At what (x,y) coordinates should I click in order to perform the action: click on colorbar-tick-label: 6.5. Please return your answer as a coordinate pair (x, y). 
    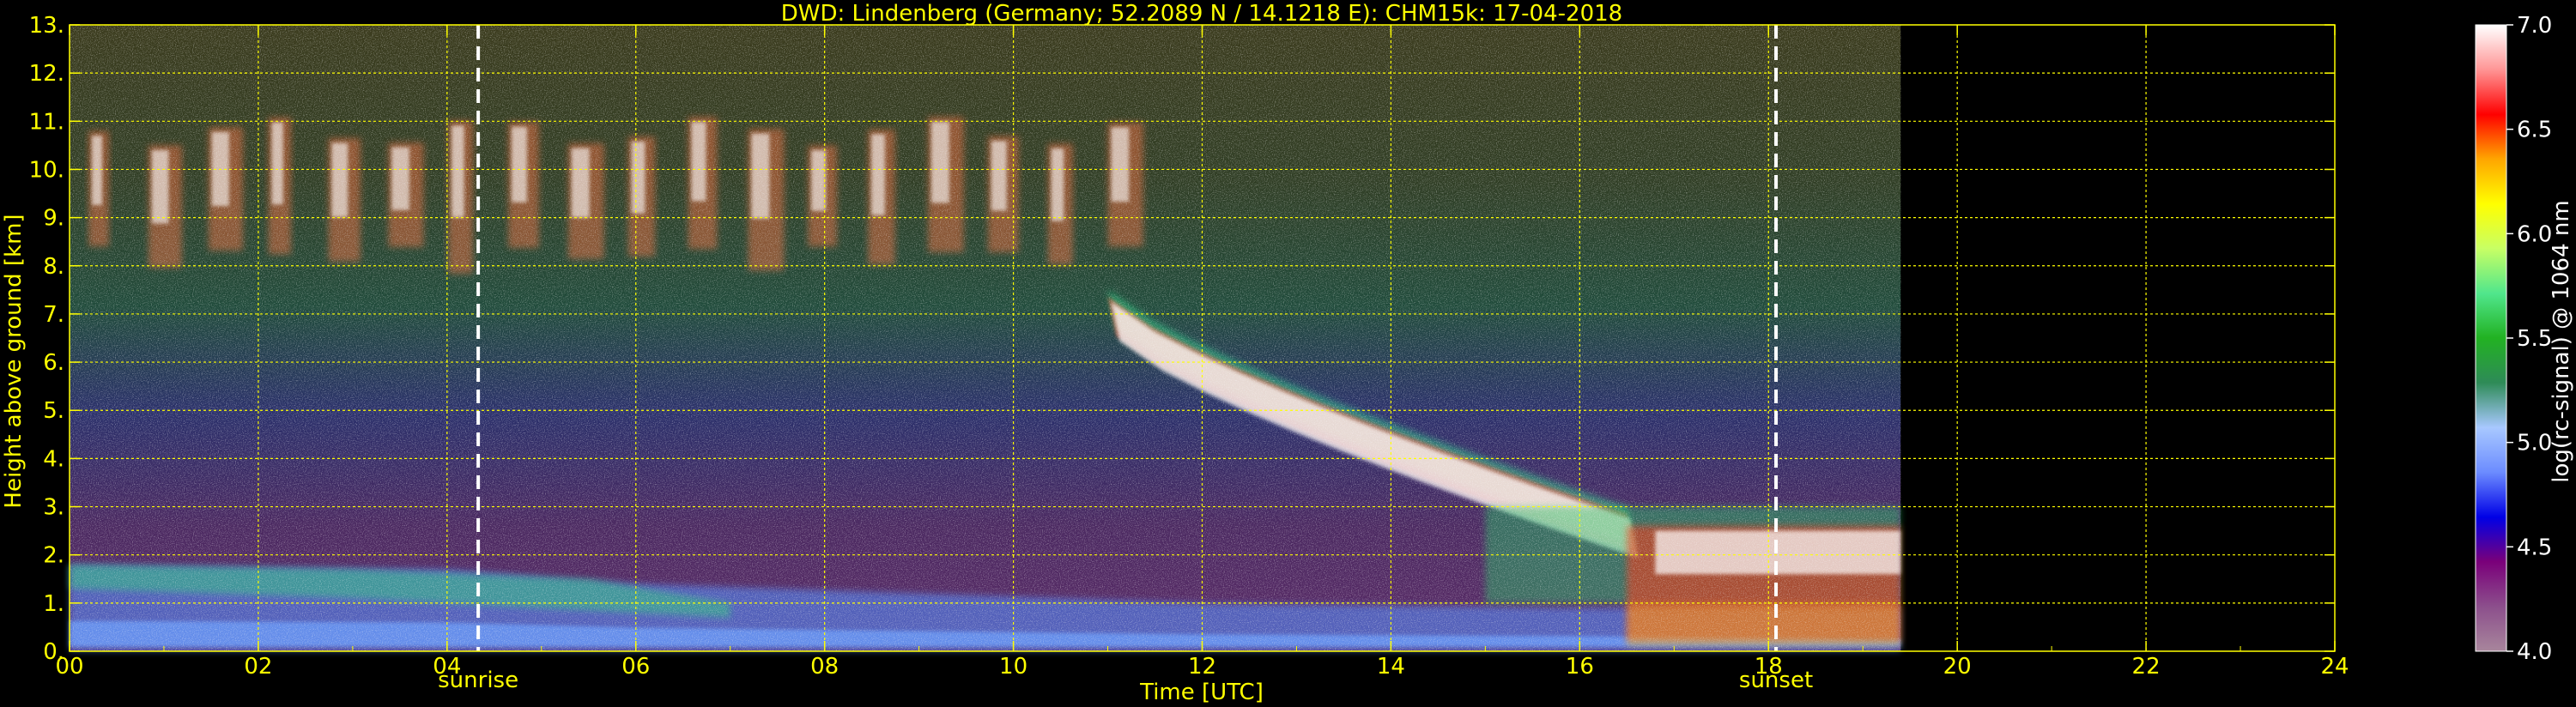
    Looking at the image, I should click on (2534, 130).